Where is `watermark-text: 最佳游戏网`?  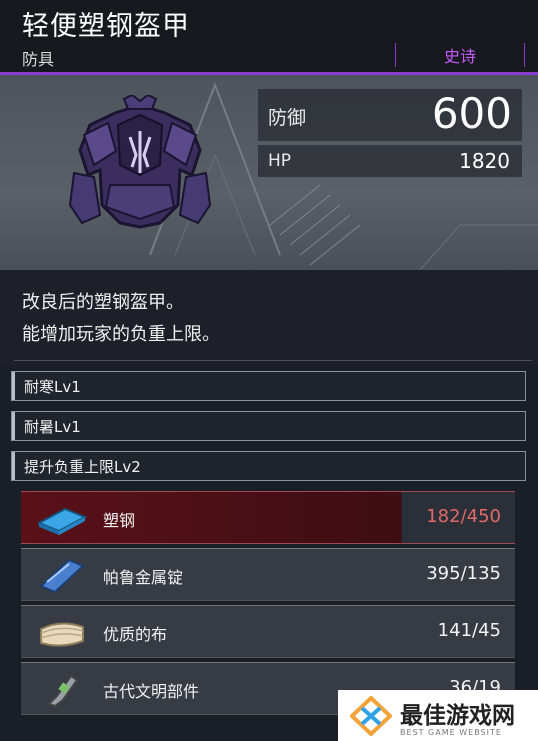 watermark-text: 最佳游戏网 is located at coordinates (457, 716).